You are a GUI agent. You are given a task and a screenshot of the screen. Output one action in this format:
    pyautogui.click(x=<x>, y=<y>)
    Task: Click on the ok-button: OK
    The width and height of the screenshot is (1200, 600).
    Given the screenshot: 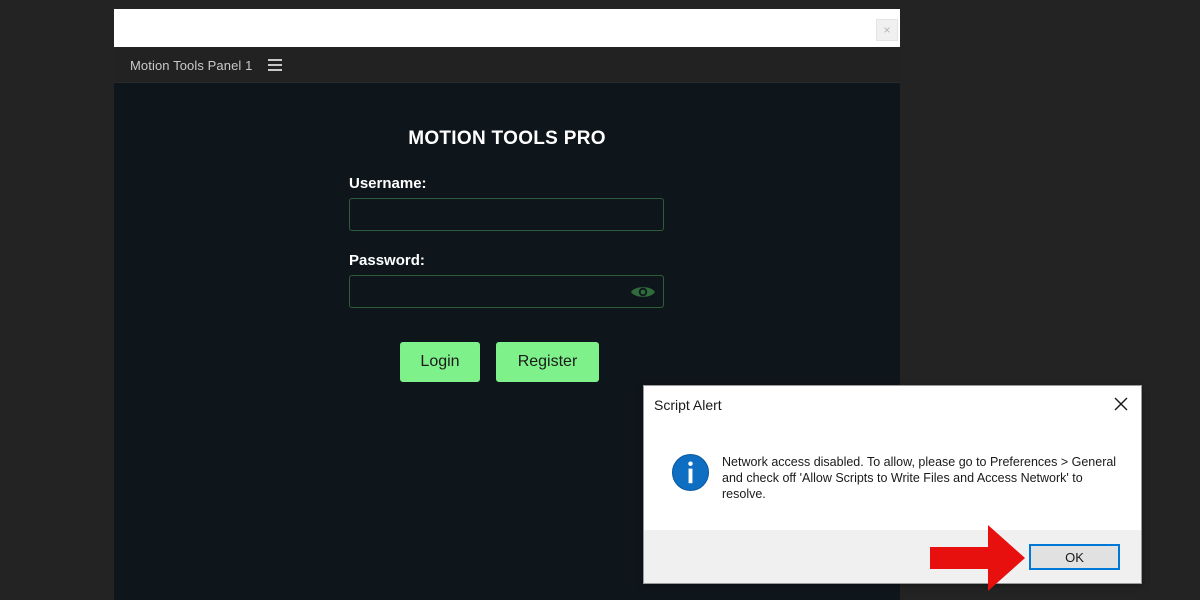 What is the action you would take?
    pyautogui.click(x=1074, y=557)
    